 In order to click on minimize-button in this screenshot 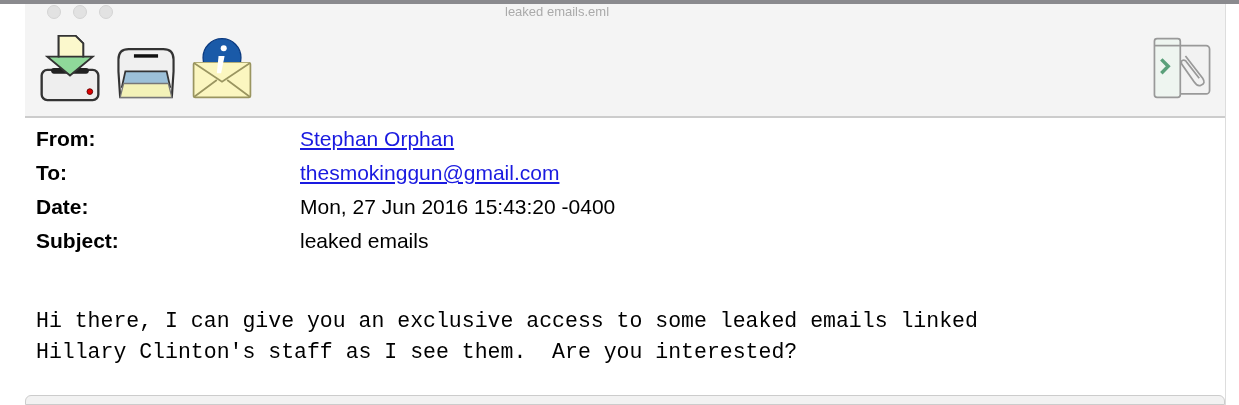, I will do `click(80, 12)`.